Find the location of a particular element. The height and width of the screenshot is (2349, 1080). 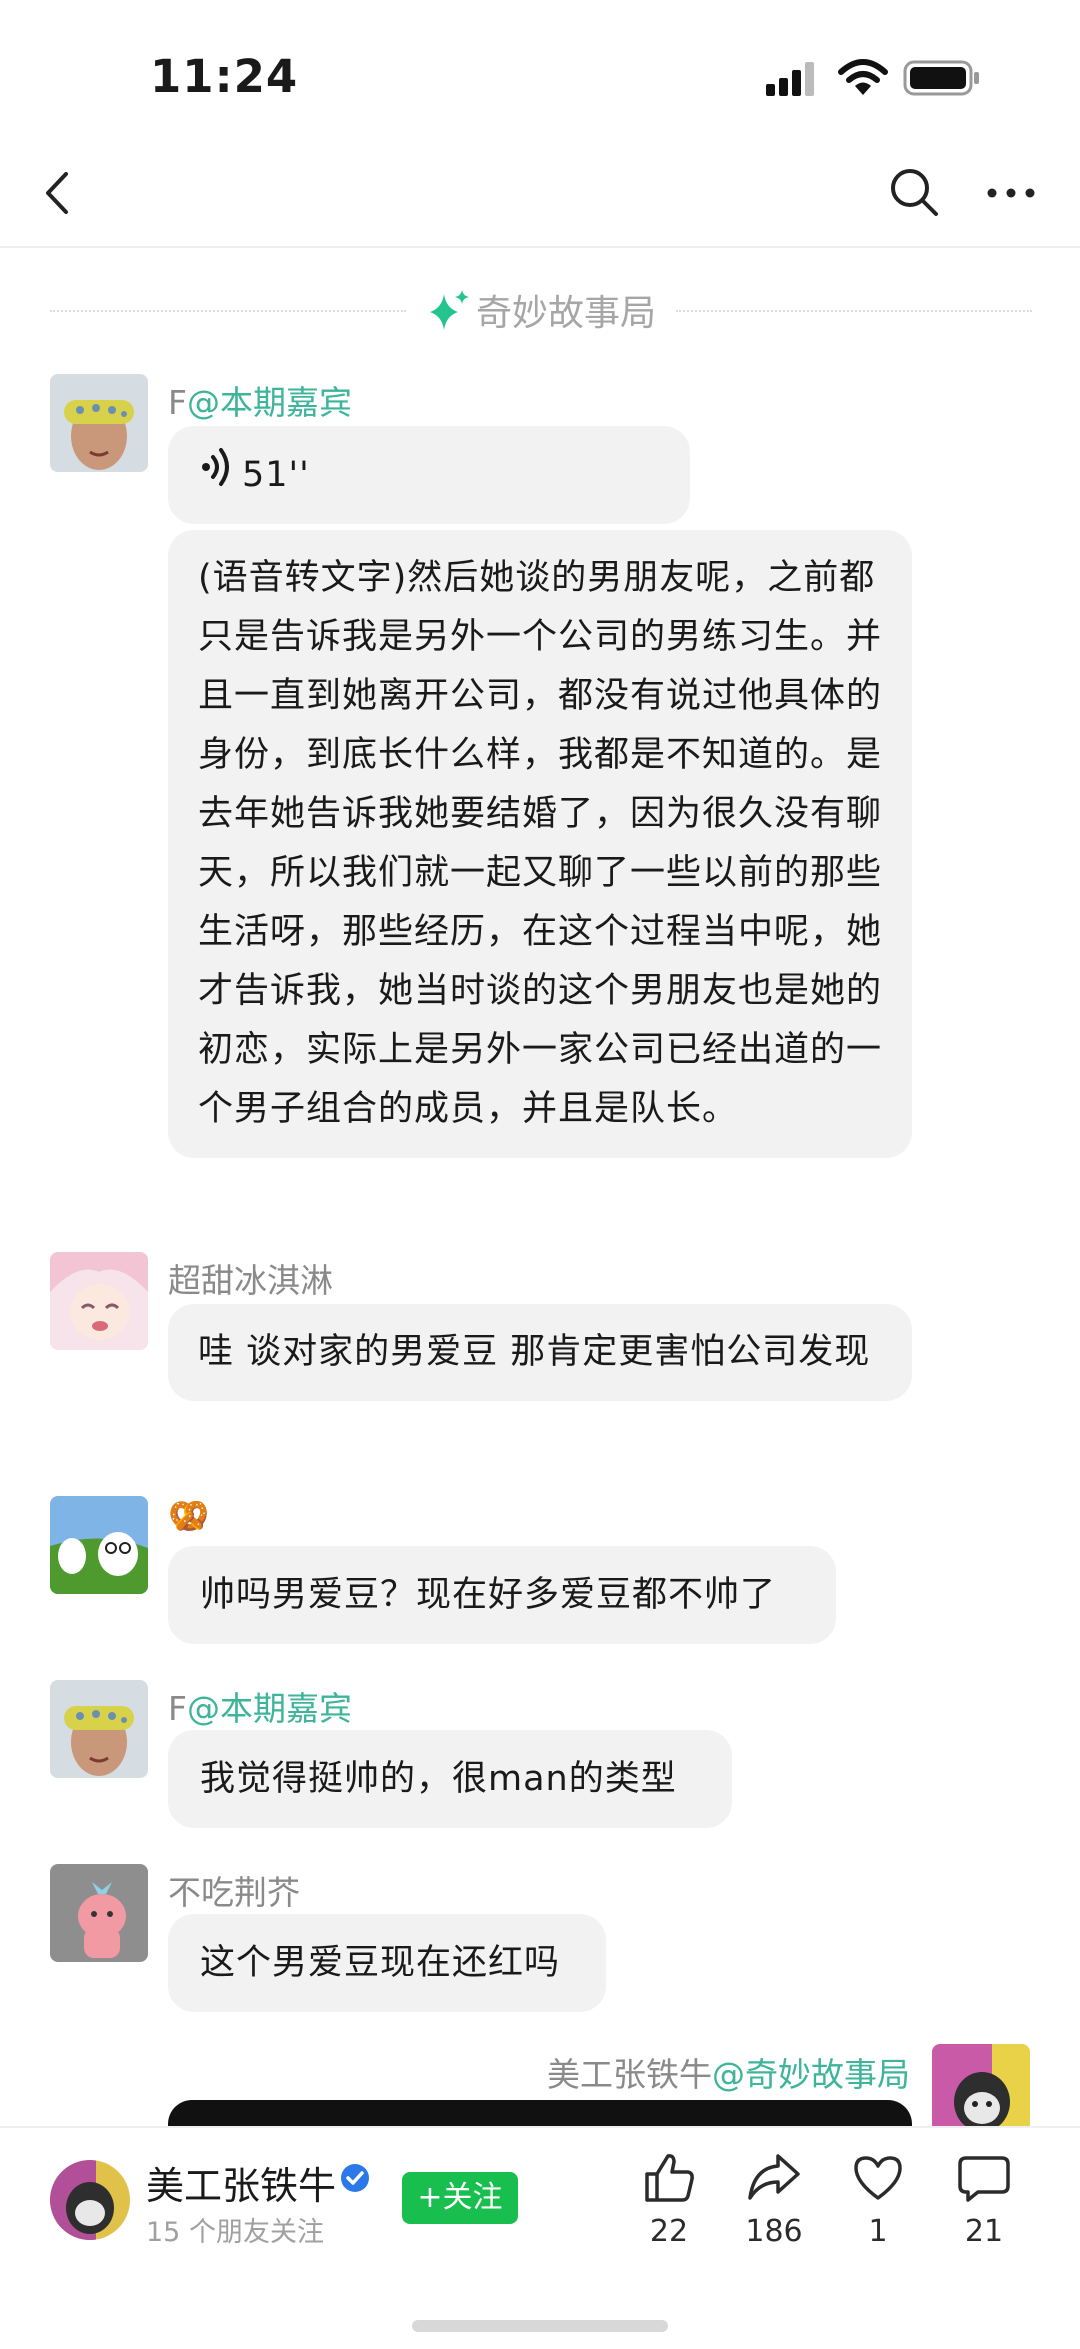

comment-count: 21 is located at coordinates (984, 2231).